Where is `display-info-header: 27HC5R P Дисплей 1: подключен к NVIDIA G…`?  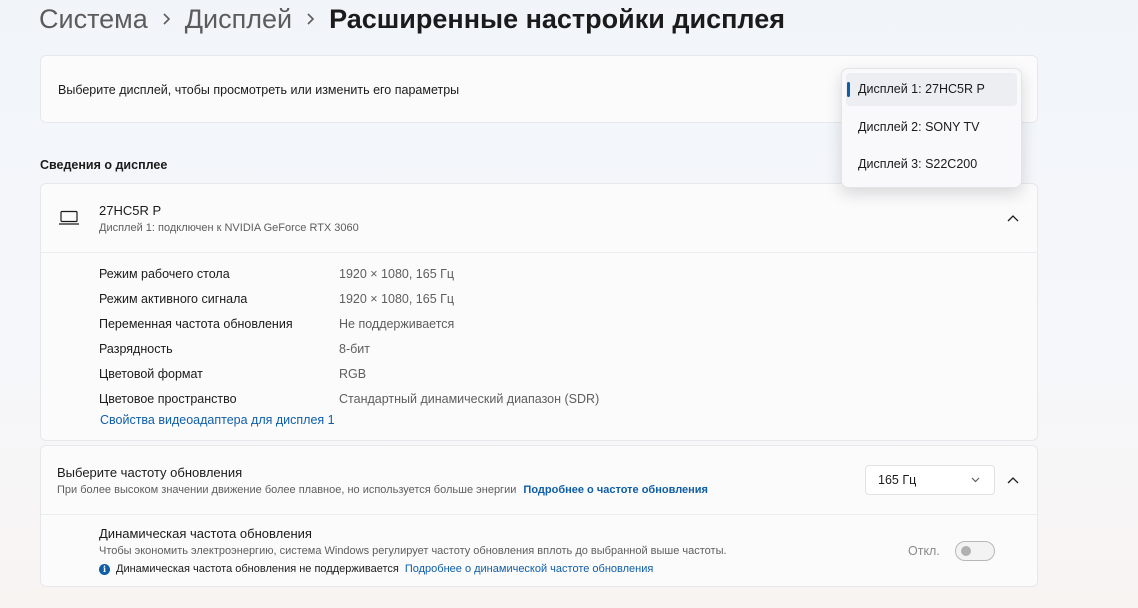 display-info-header: 27HC5R P Дисплей 1: подключен к NVIDIA G… is located at coordinates (539, 218).